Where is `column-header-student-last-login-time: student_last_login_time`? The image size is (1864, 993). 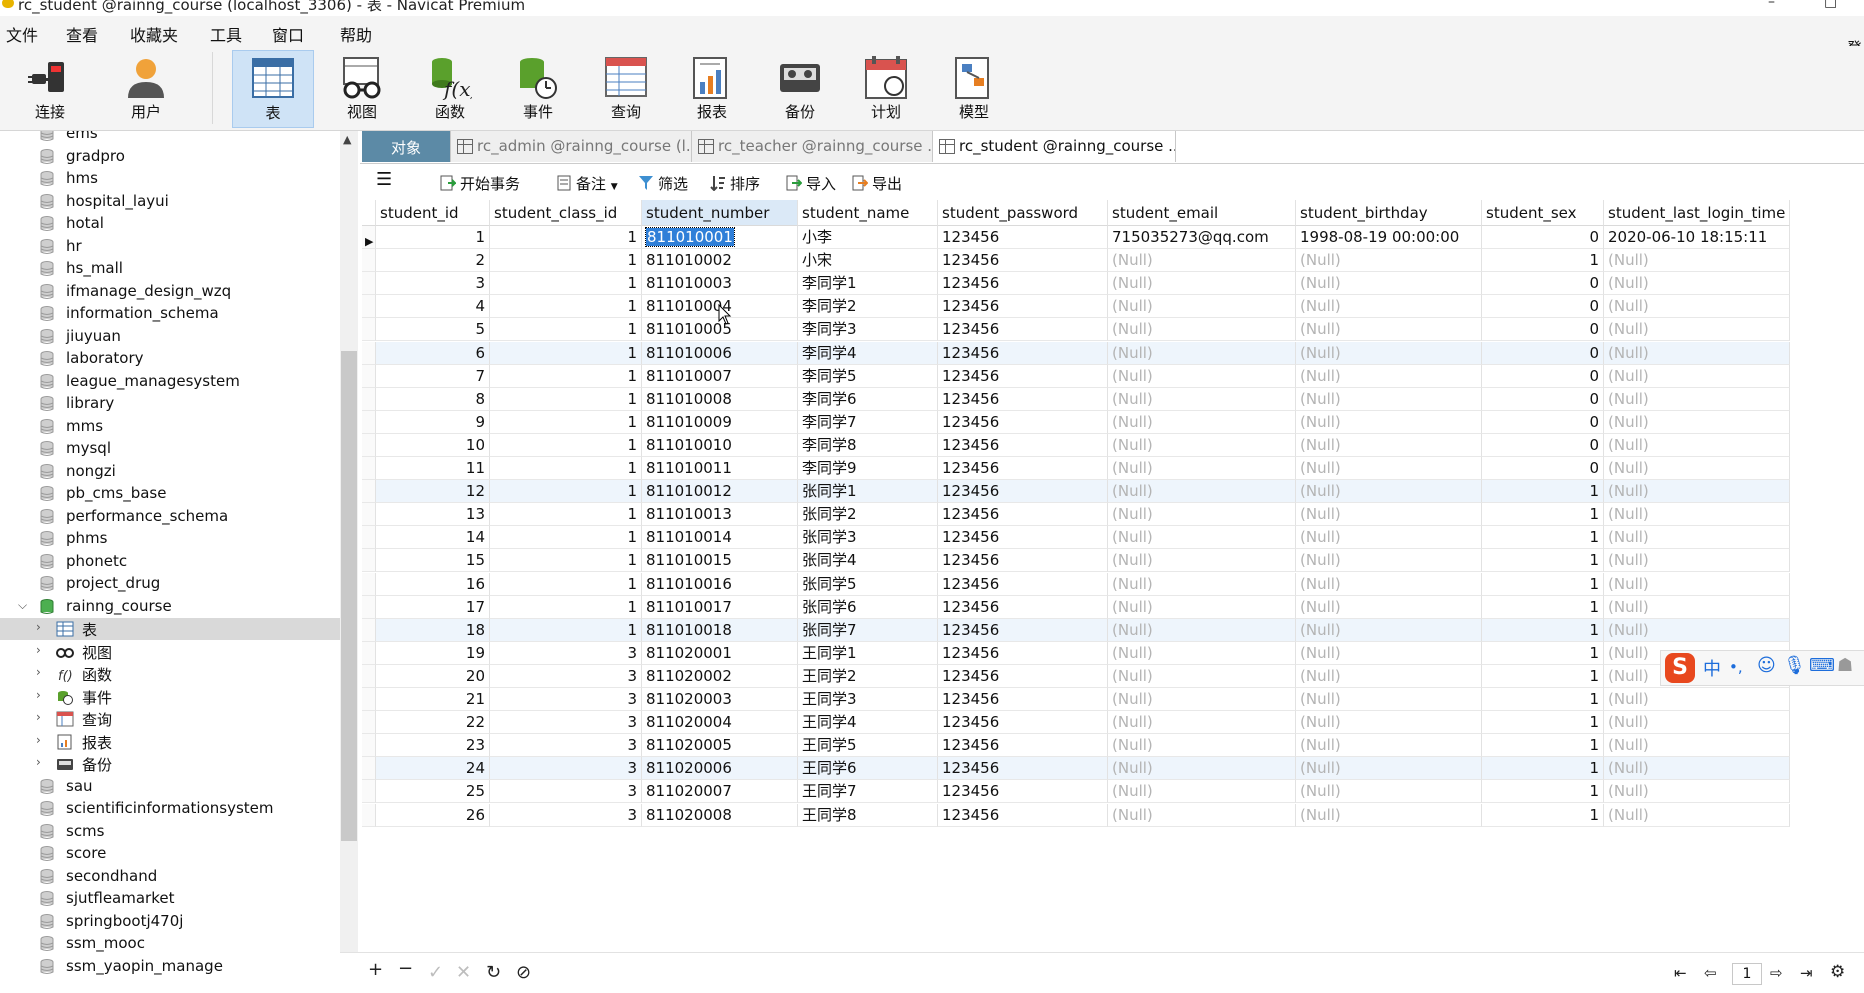
column-header-student-last-login-time: student_last_login_time is located at coordinates (1697, 213).